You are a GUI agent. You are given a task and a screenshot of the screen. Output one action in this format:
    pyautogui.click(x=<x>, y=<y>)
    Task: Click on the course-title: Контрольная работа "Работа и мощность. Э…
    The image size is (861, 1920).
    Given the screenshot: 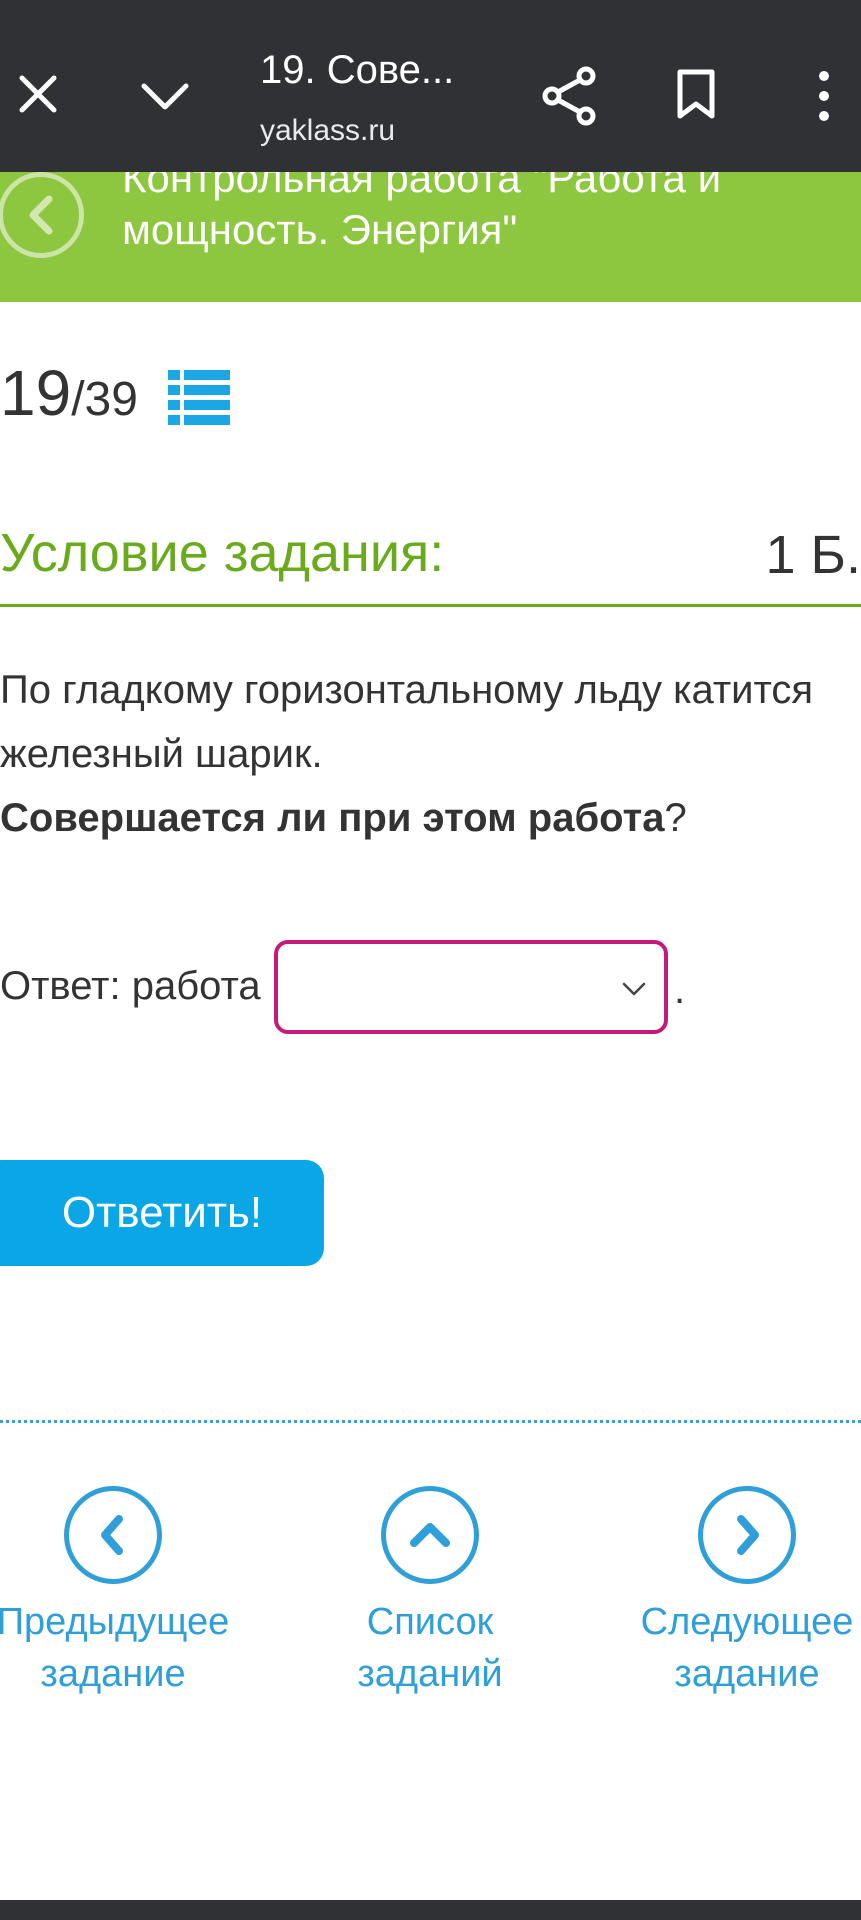 What is the action you would take?
    pyautogui.click(x=422, y=212)
    